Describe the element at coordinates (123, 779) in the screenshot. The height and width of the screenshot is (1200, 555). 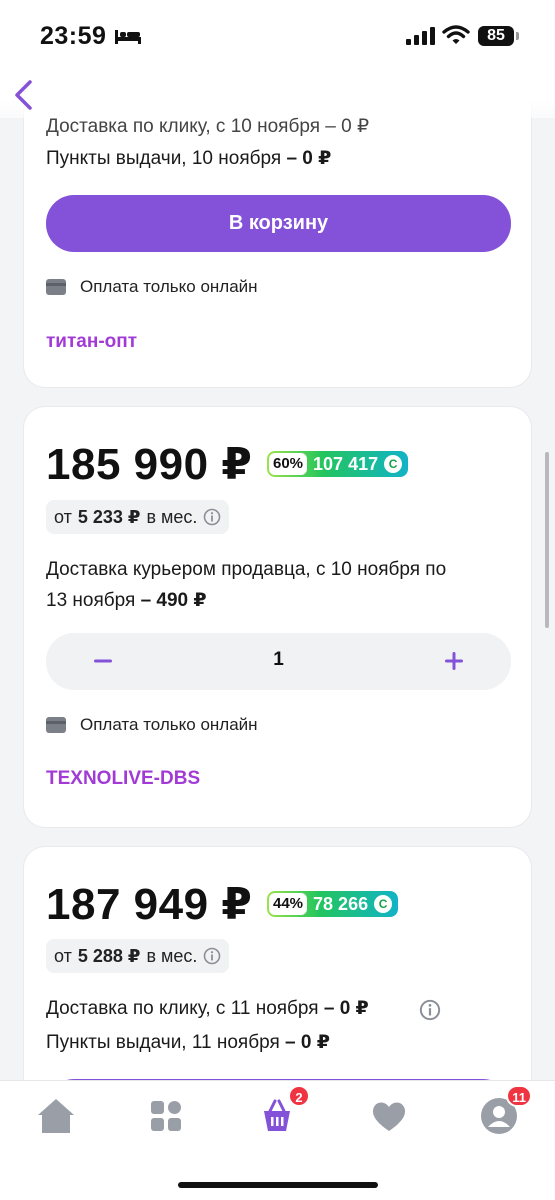
I see `seller-link: TEXNOLIVE-DBS` at that location.